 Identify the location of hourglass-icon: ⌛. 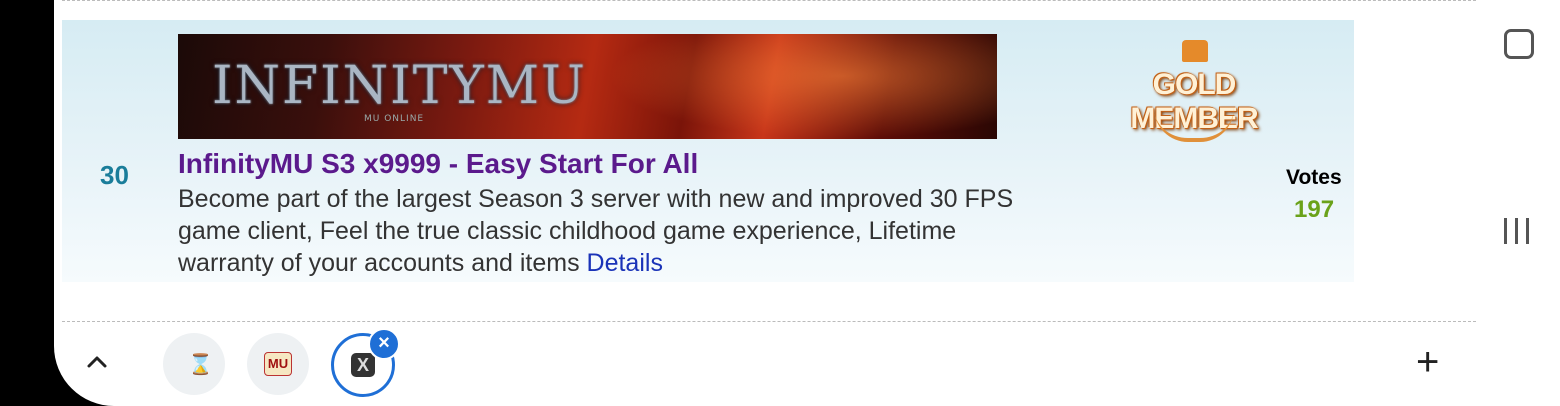
(200, 364).